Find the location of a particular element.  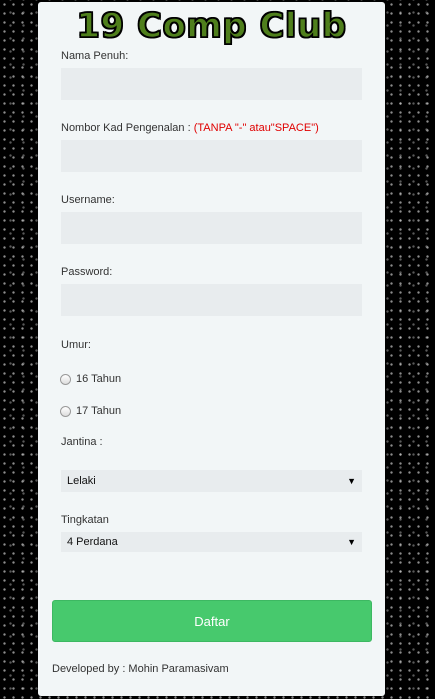

footer-credit: Developed by : Mohin Paramasivam is located at coordinates (140, 669).